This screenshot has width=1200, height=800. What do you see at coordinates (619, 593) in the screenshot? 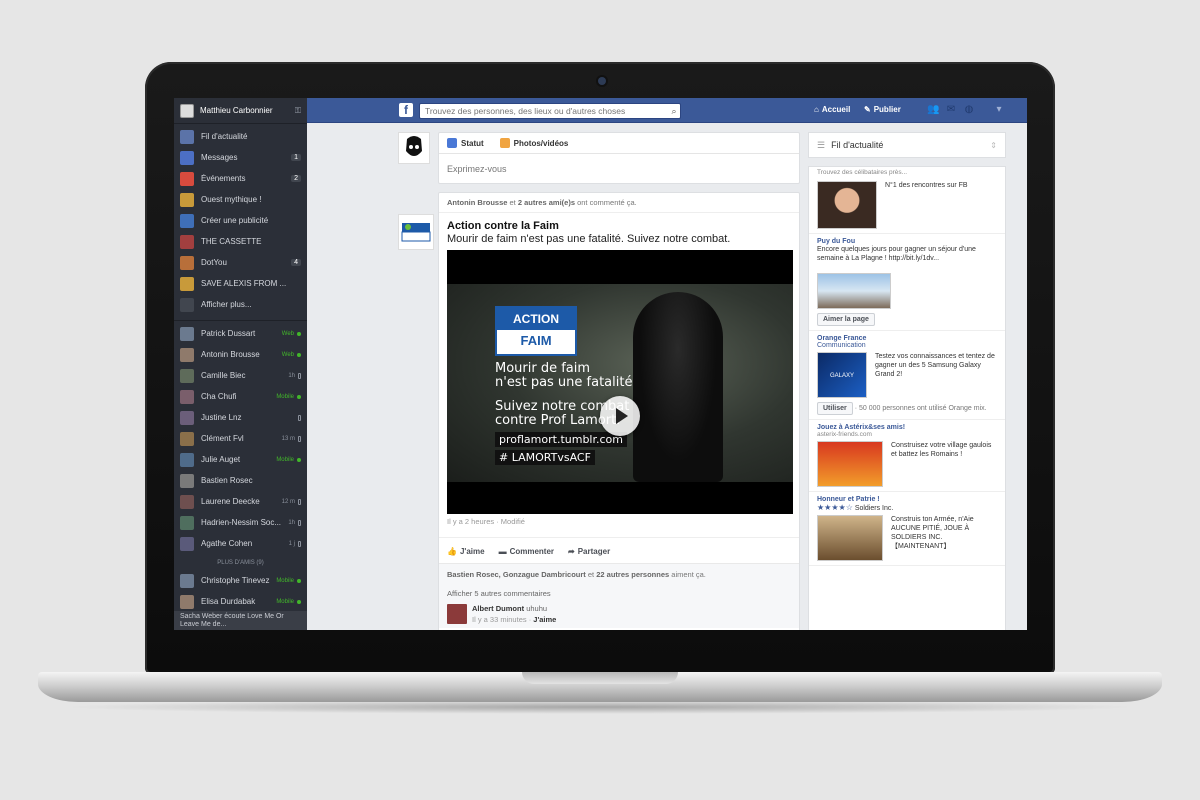
I see `show-more-comments: Afficher 5 autres commentaires` at bounding box center [619, 593].